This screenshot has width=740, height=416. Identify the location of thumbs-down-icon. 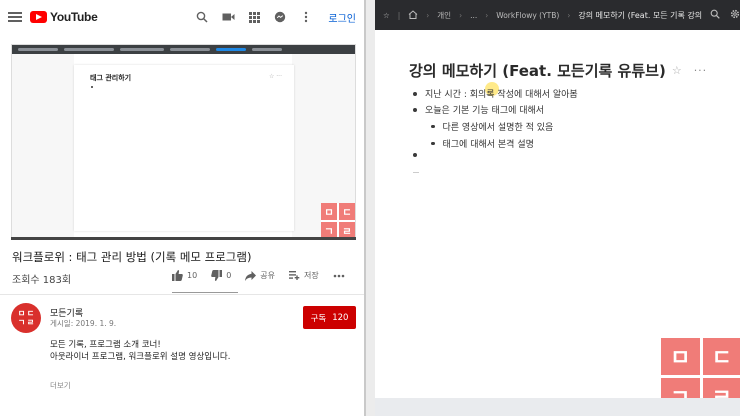
(217, 275).